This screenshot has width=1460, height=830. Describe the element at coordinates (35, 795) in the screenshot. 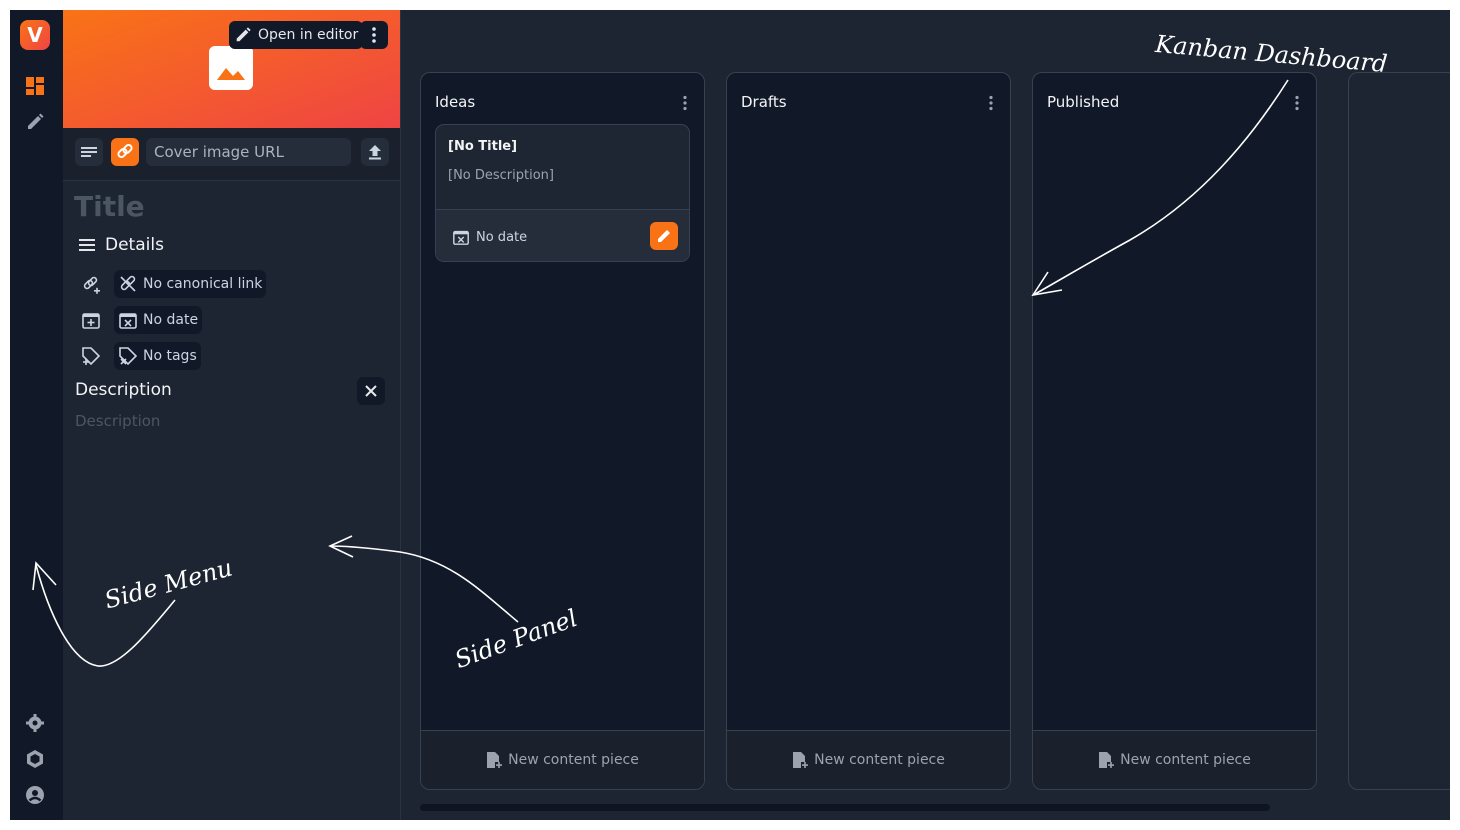

I see `profile-icon` at that location.